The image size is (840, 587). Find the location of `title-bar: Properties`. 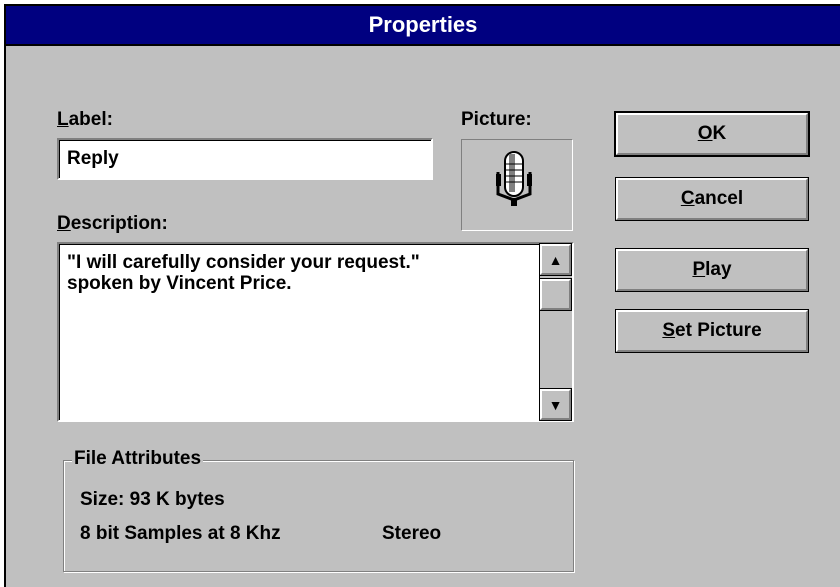

title-bar: Properties is located at coordinates (423, 26).